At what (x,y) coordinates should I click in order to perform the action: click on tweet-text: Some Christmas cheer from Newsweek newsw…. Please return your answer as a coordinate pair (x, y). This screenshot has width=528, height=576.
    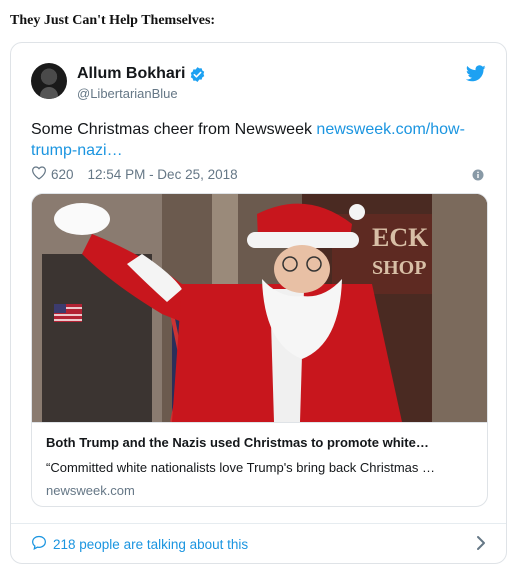
    Looking at the image, I should click on (256, 140).